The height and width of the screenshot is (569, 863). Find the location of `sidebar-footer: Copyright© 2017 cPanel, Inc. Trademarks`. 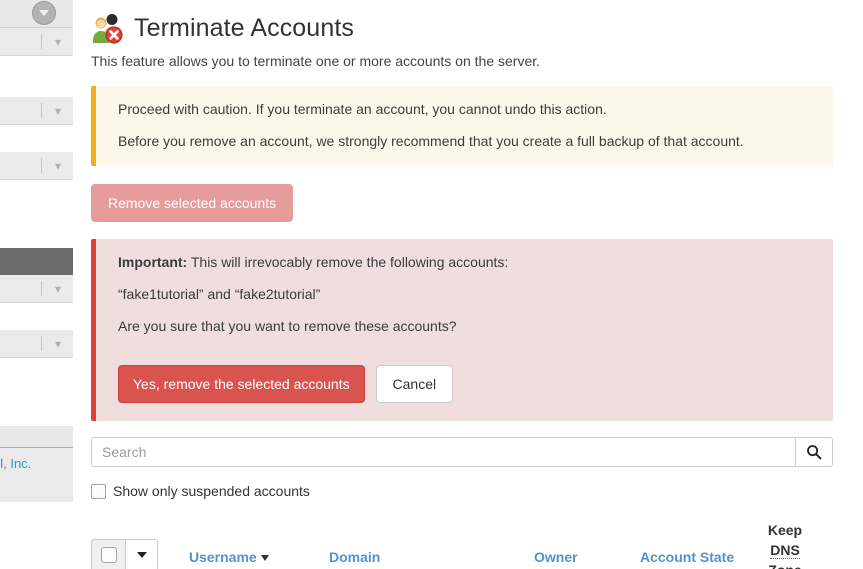

sidebar-footer: Copyright© 2017 cPanel, Inc. Trademarks is located at coordinates (36, 475).